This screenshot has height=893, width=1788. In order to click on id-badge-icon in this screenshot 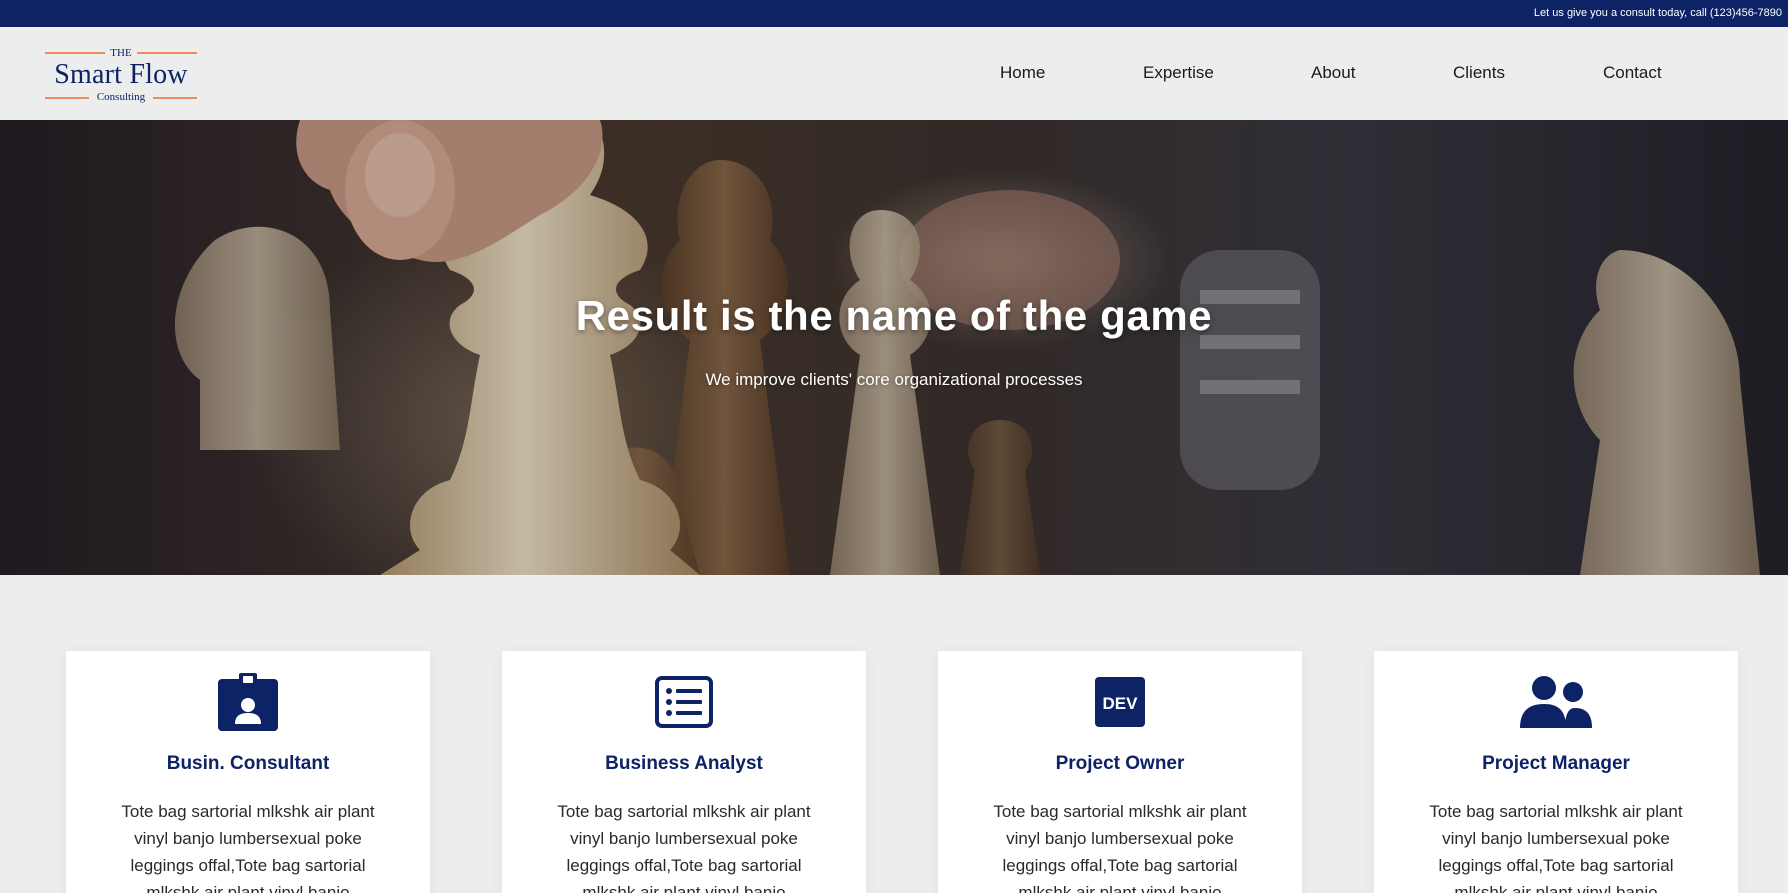, I will do `click(248, 702)`.